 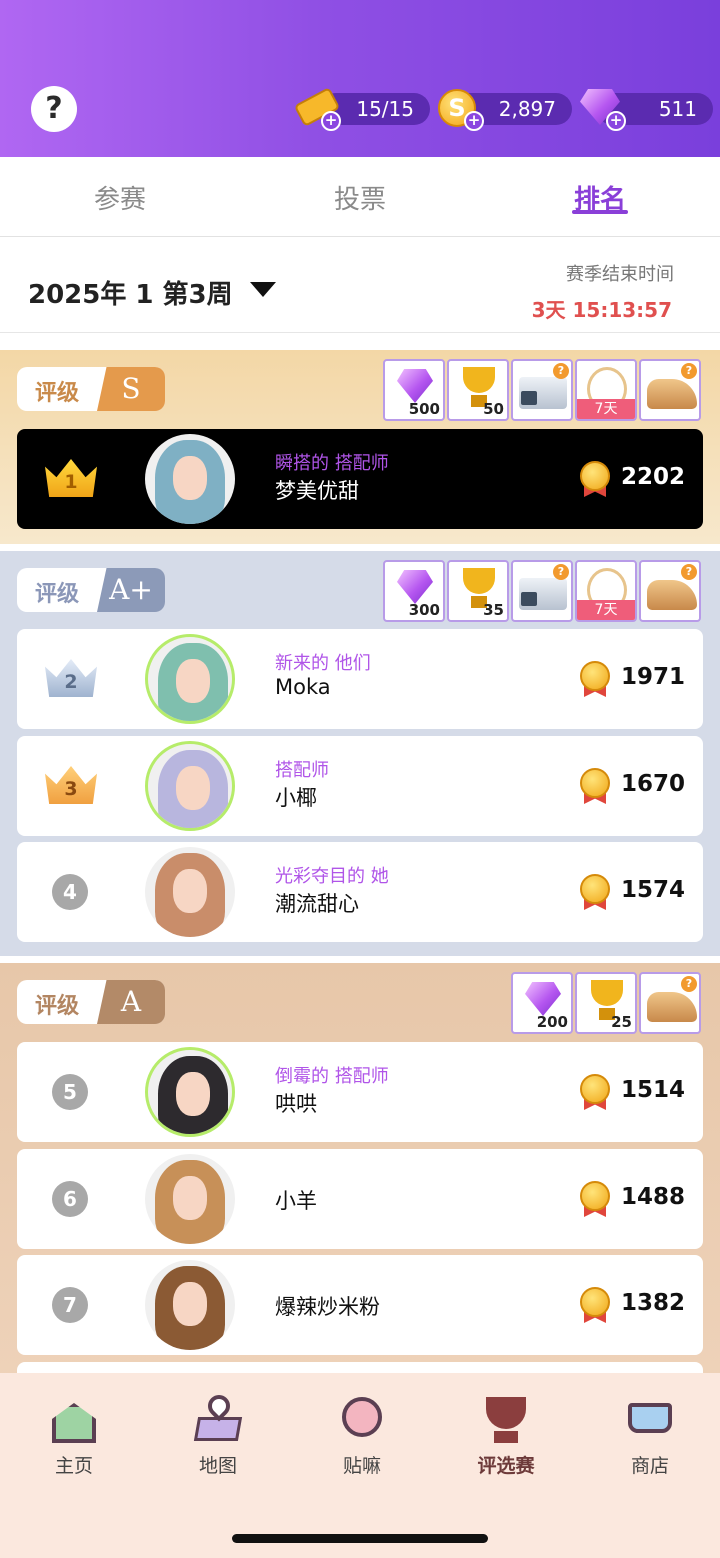 What do you see at coordinates (296, 1104) in the screenshot?
I see `player-name: 哄哄` at bounding box center [296, 1104].